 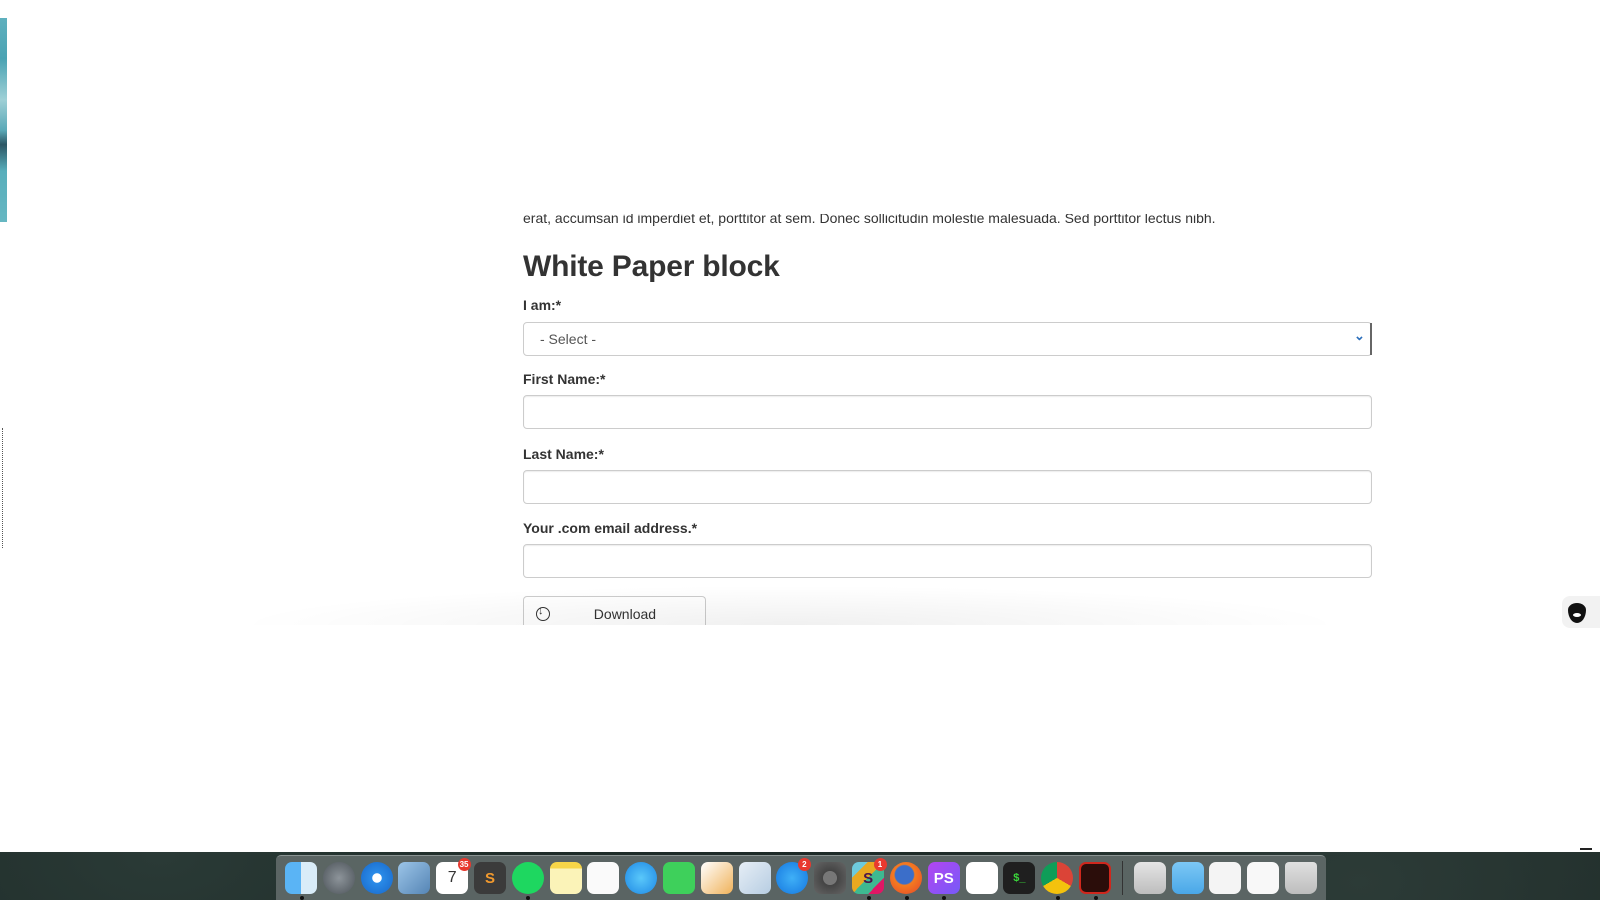 I want to click on finder-window-icon, so click(x=1263, y=878).